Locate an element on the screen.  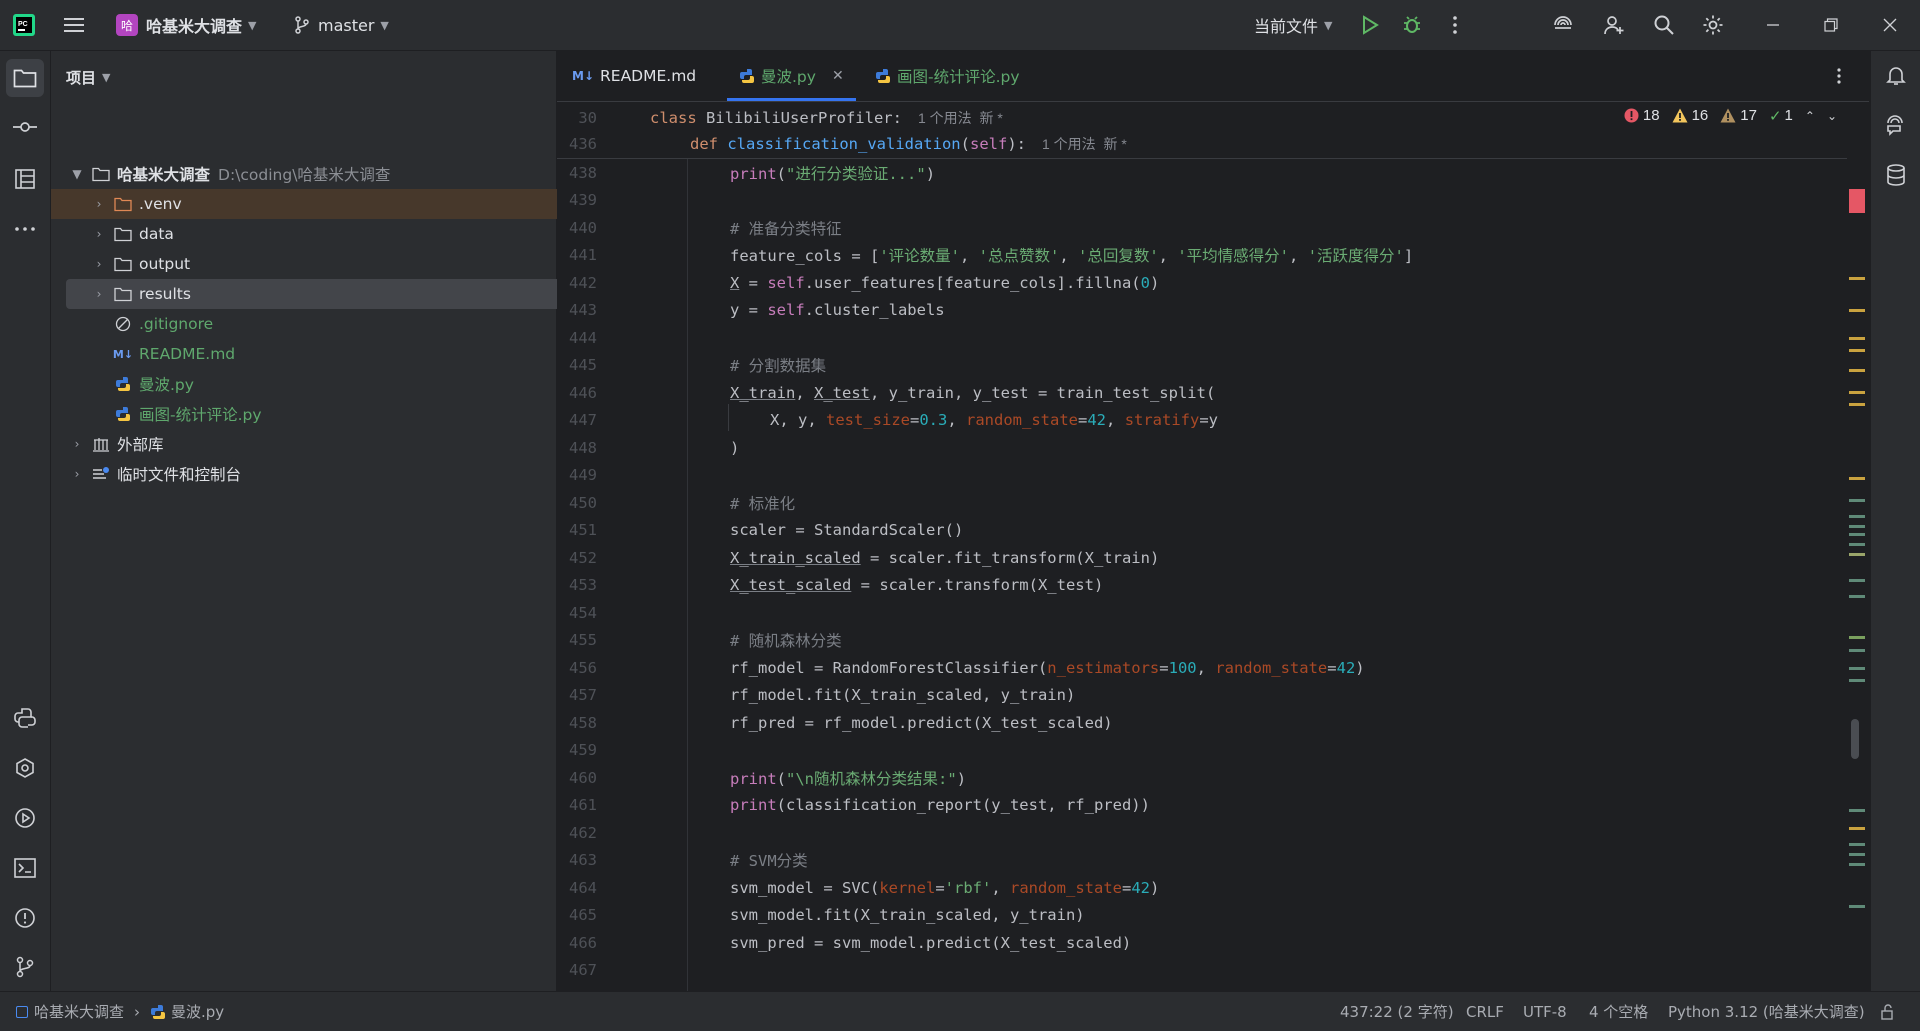
chevron-up-icon: ⌃ is located at coordinates (1810, 116).